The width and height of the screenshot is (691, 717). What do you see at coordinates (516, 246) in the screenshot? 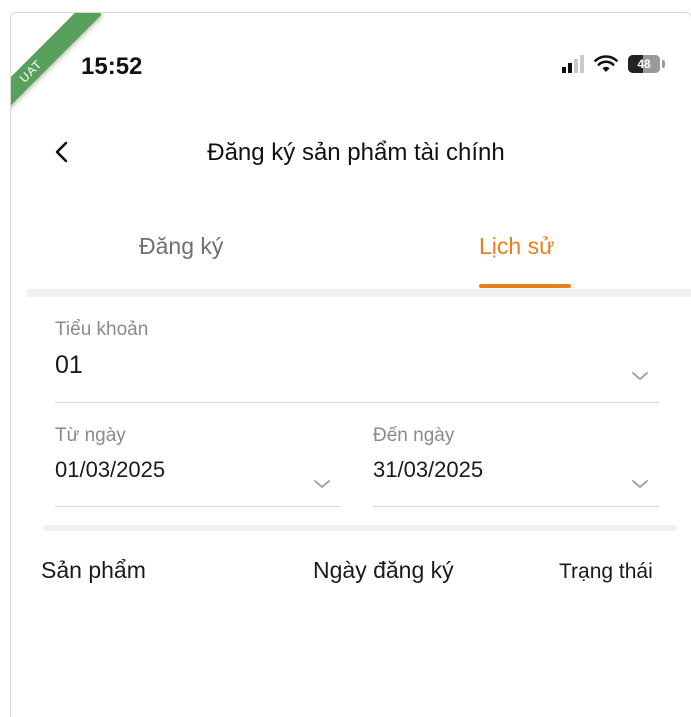
I see `tab-history: Lịch sử` at bounding box center [516, 246].